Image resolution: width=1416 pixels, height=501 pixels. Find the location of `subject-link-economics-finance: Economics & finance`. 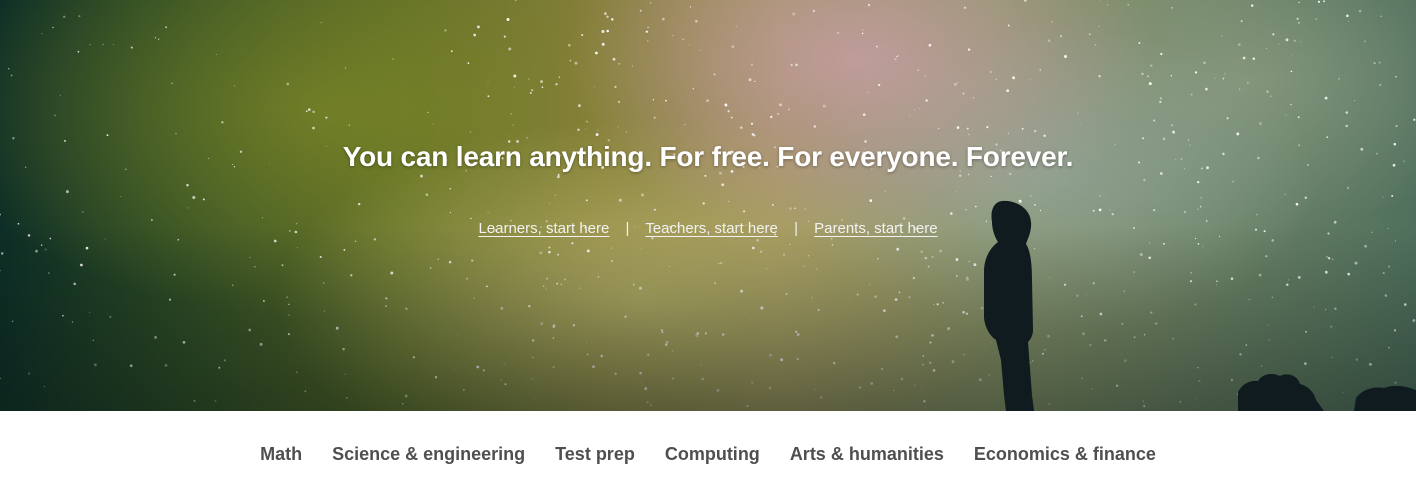

subject-link-economics-finance: Economics & finance is located at coordinates (1065, 454).